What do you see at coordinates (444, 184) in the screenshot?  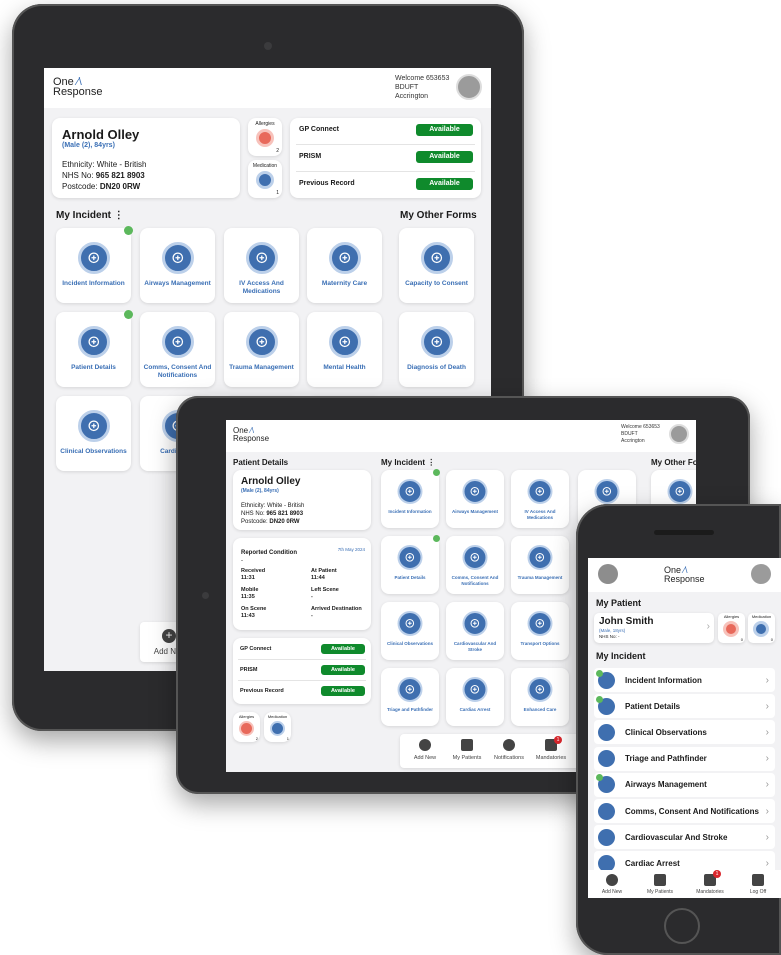 I see `previous-record-status: Available` at bounding box center [444, 184].